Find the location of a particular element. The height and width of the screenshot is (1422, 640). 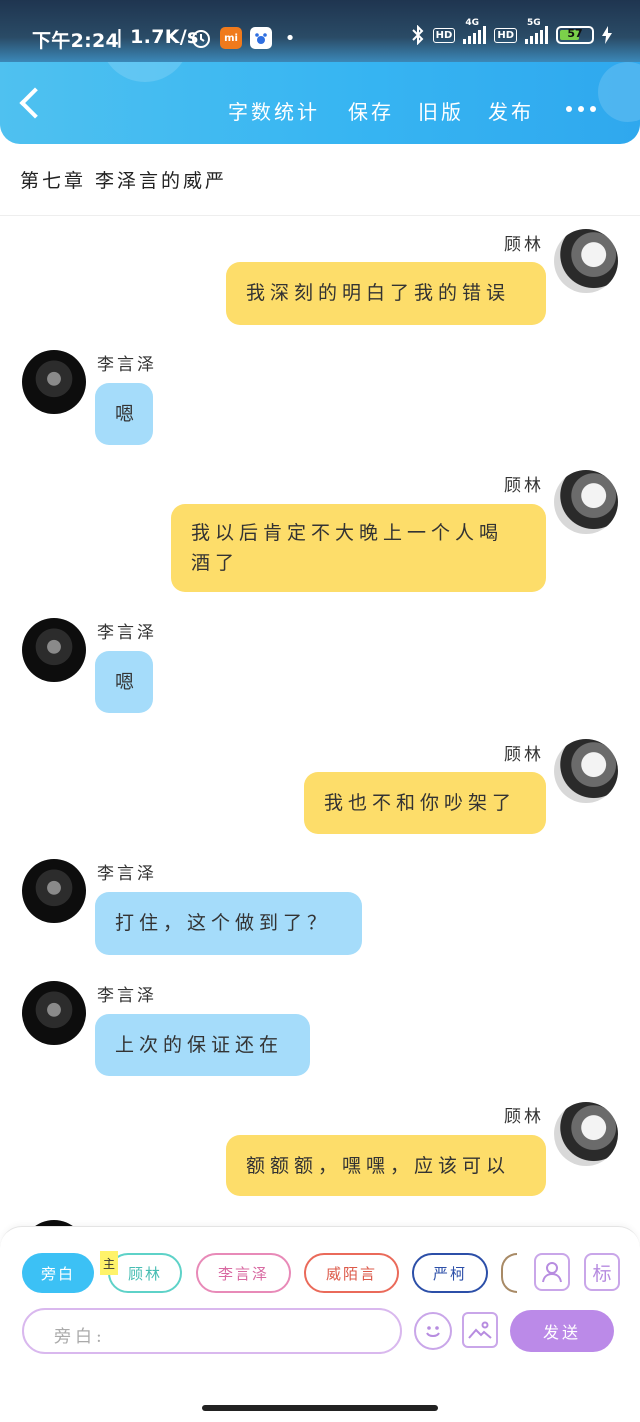

network-5g-label: 5G is located at coordinates (534, 23).